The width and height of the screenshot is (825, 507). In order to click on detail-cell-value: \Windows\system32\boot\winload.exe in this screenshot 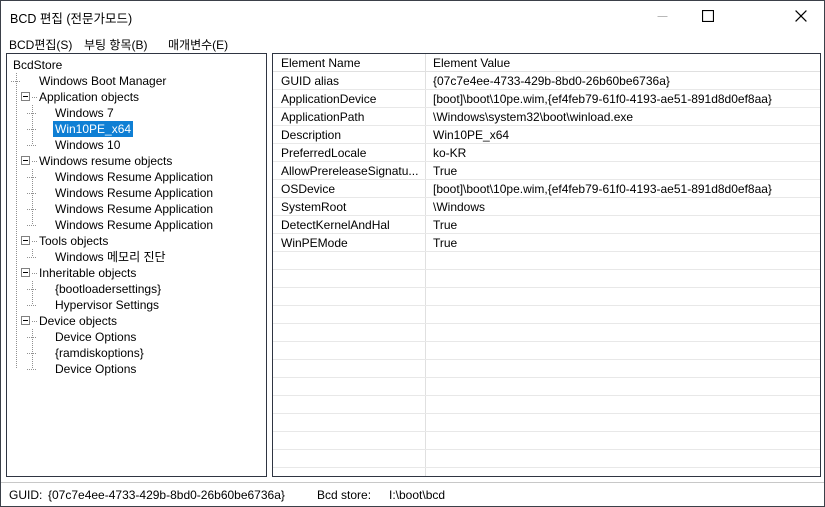, I will do `click(533, 117)`.